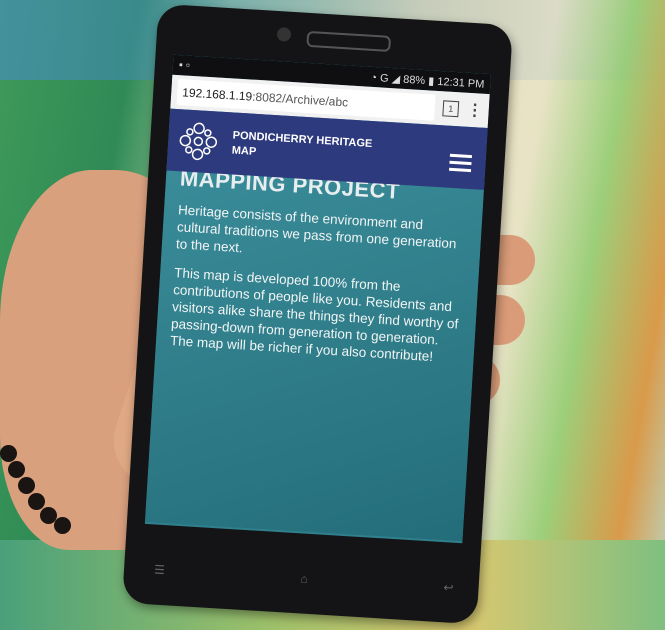 This screenshot has width=665, height=630. I want to click on camera-icon, so click(284, 34).